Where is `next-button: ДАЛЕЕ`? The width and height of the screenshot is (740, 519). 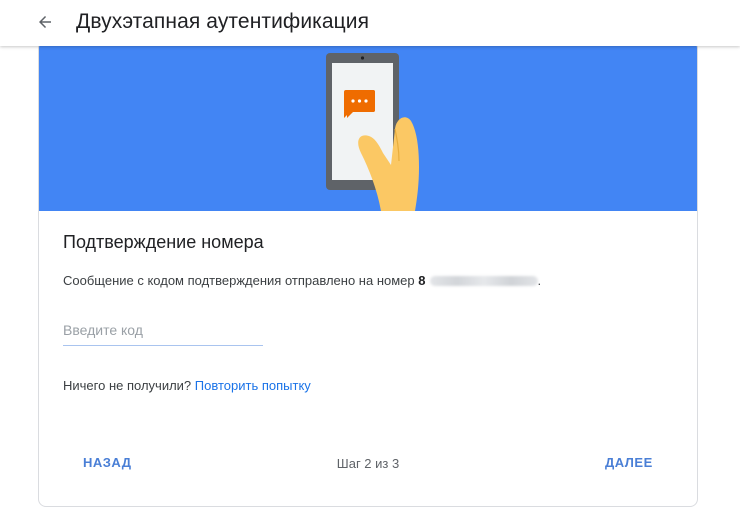
next-button: ДАЛЕЕ is located at coordinates (629, 463).